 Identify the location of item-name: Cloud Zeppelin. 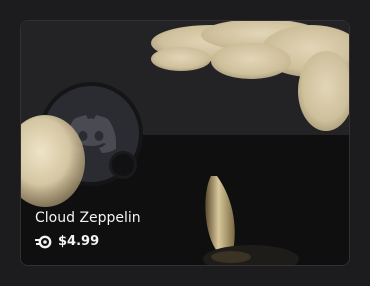
(88, 218).